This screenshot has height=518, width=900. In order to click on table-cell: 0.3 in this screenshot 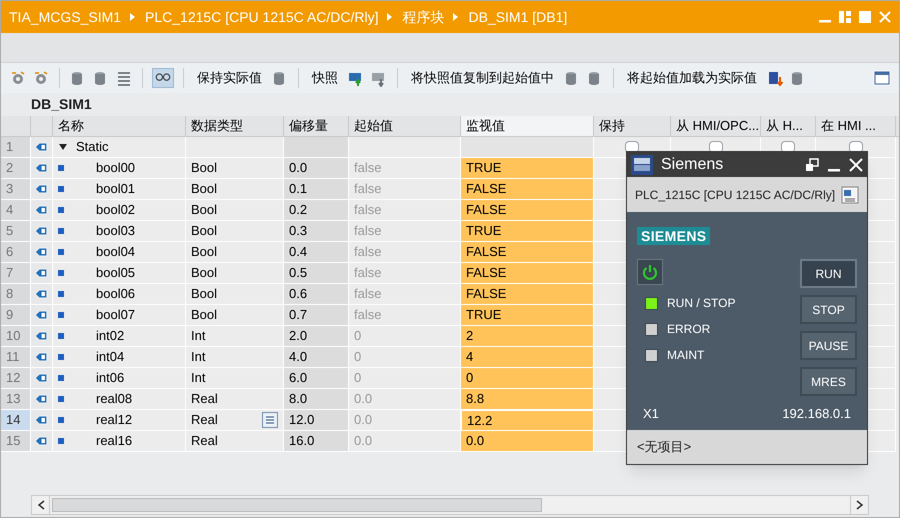, I will do `click(316, 231)`.